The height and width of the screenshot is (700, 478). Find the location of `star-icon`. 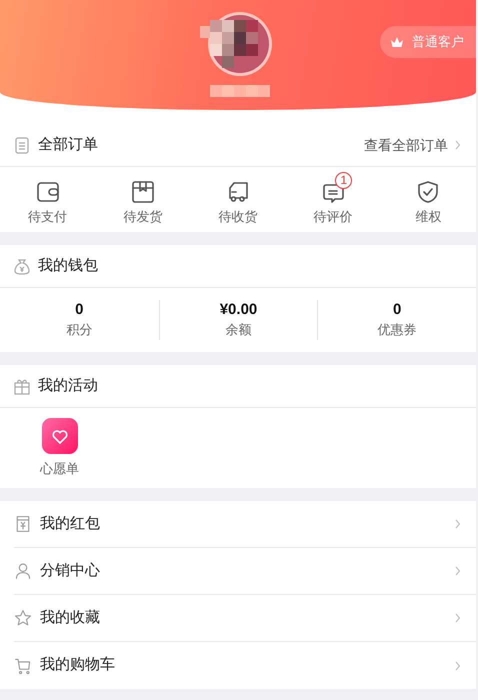

star-icon is located at coordinates (23, 618).